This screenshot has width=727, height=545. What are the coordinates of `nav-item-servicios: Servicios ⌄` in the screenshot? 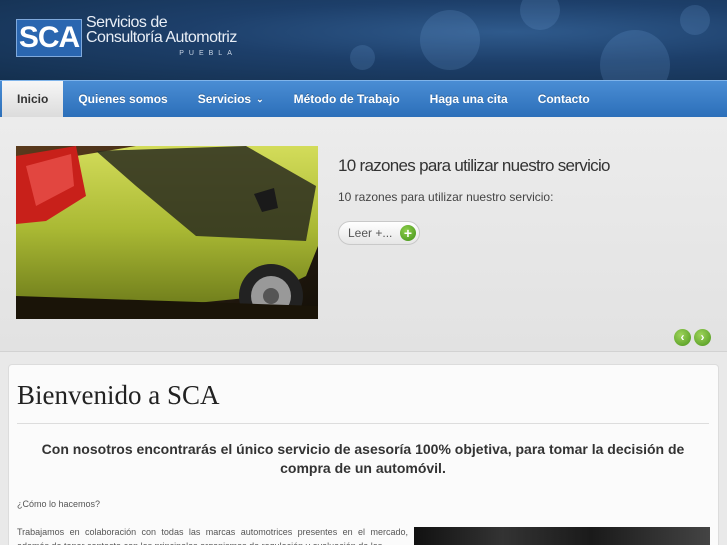 It's located at (231, 99).